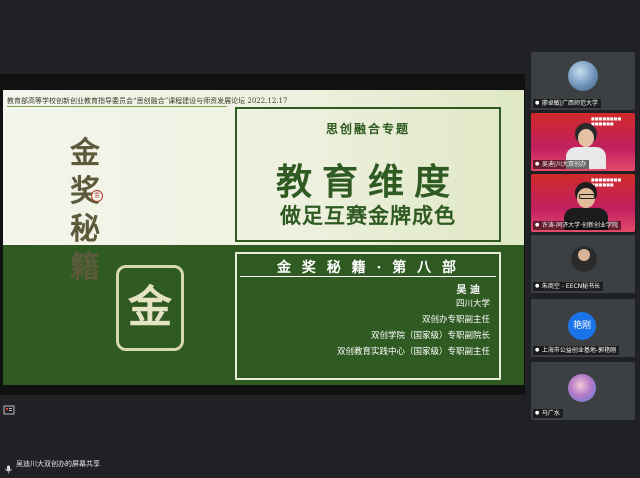 The width and height of the screenshot is (640, 478). Describe the element at coordinates (468, 290) in the screenshot. I see `speaker-name: 吴 迪` at that location.